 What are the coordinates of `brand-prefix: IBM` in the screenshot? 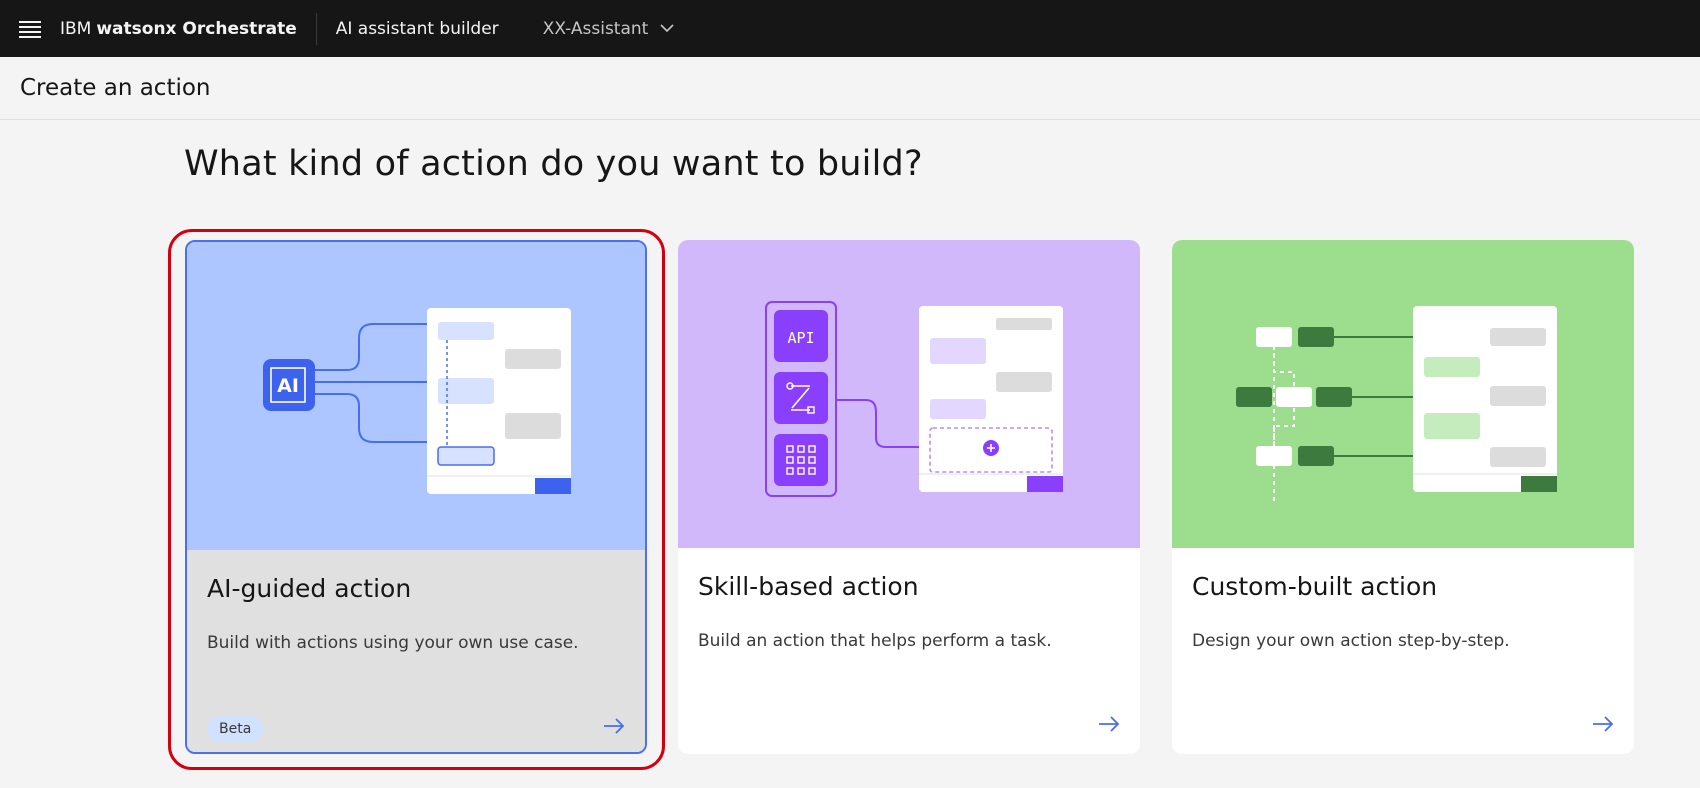 It's located at (76, 28).